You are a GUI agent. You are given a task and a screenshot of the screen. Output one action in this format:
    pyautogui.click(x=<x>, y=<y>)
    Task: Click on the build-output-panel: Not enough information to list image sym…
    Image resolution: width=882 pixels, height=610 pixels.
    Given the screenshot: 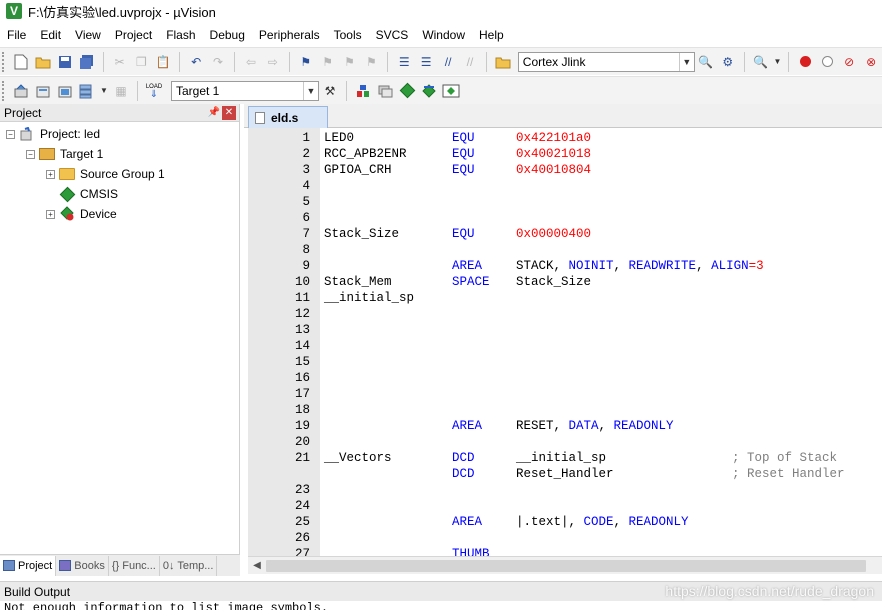 What is the action you would take?
    pyautogui.click(x=441, y=605)
    